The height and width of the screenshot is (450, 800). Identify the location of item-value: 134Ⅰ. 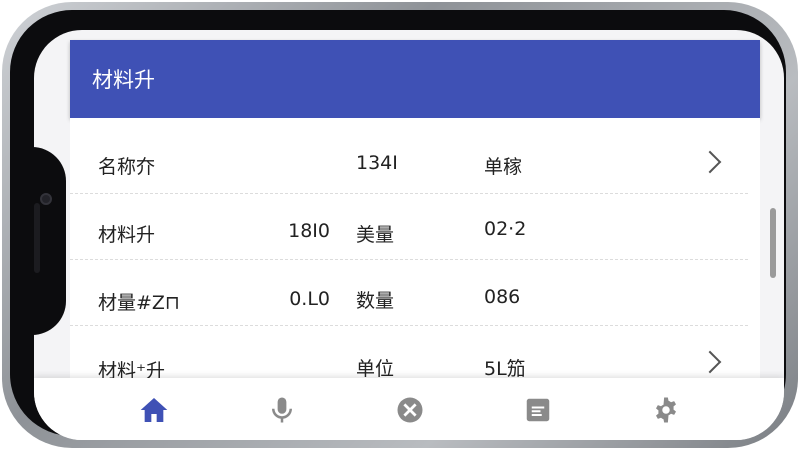
(377, 163).